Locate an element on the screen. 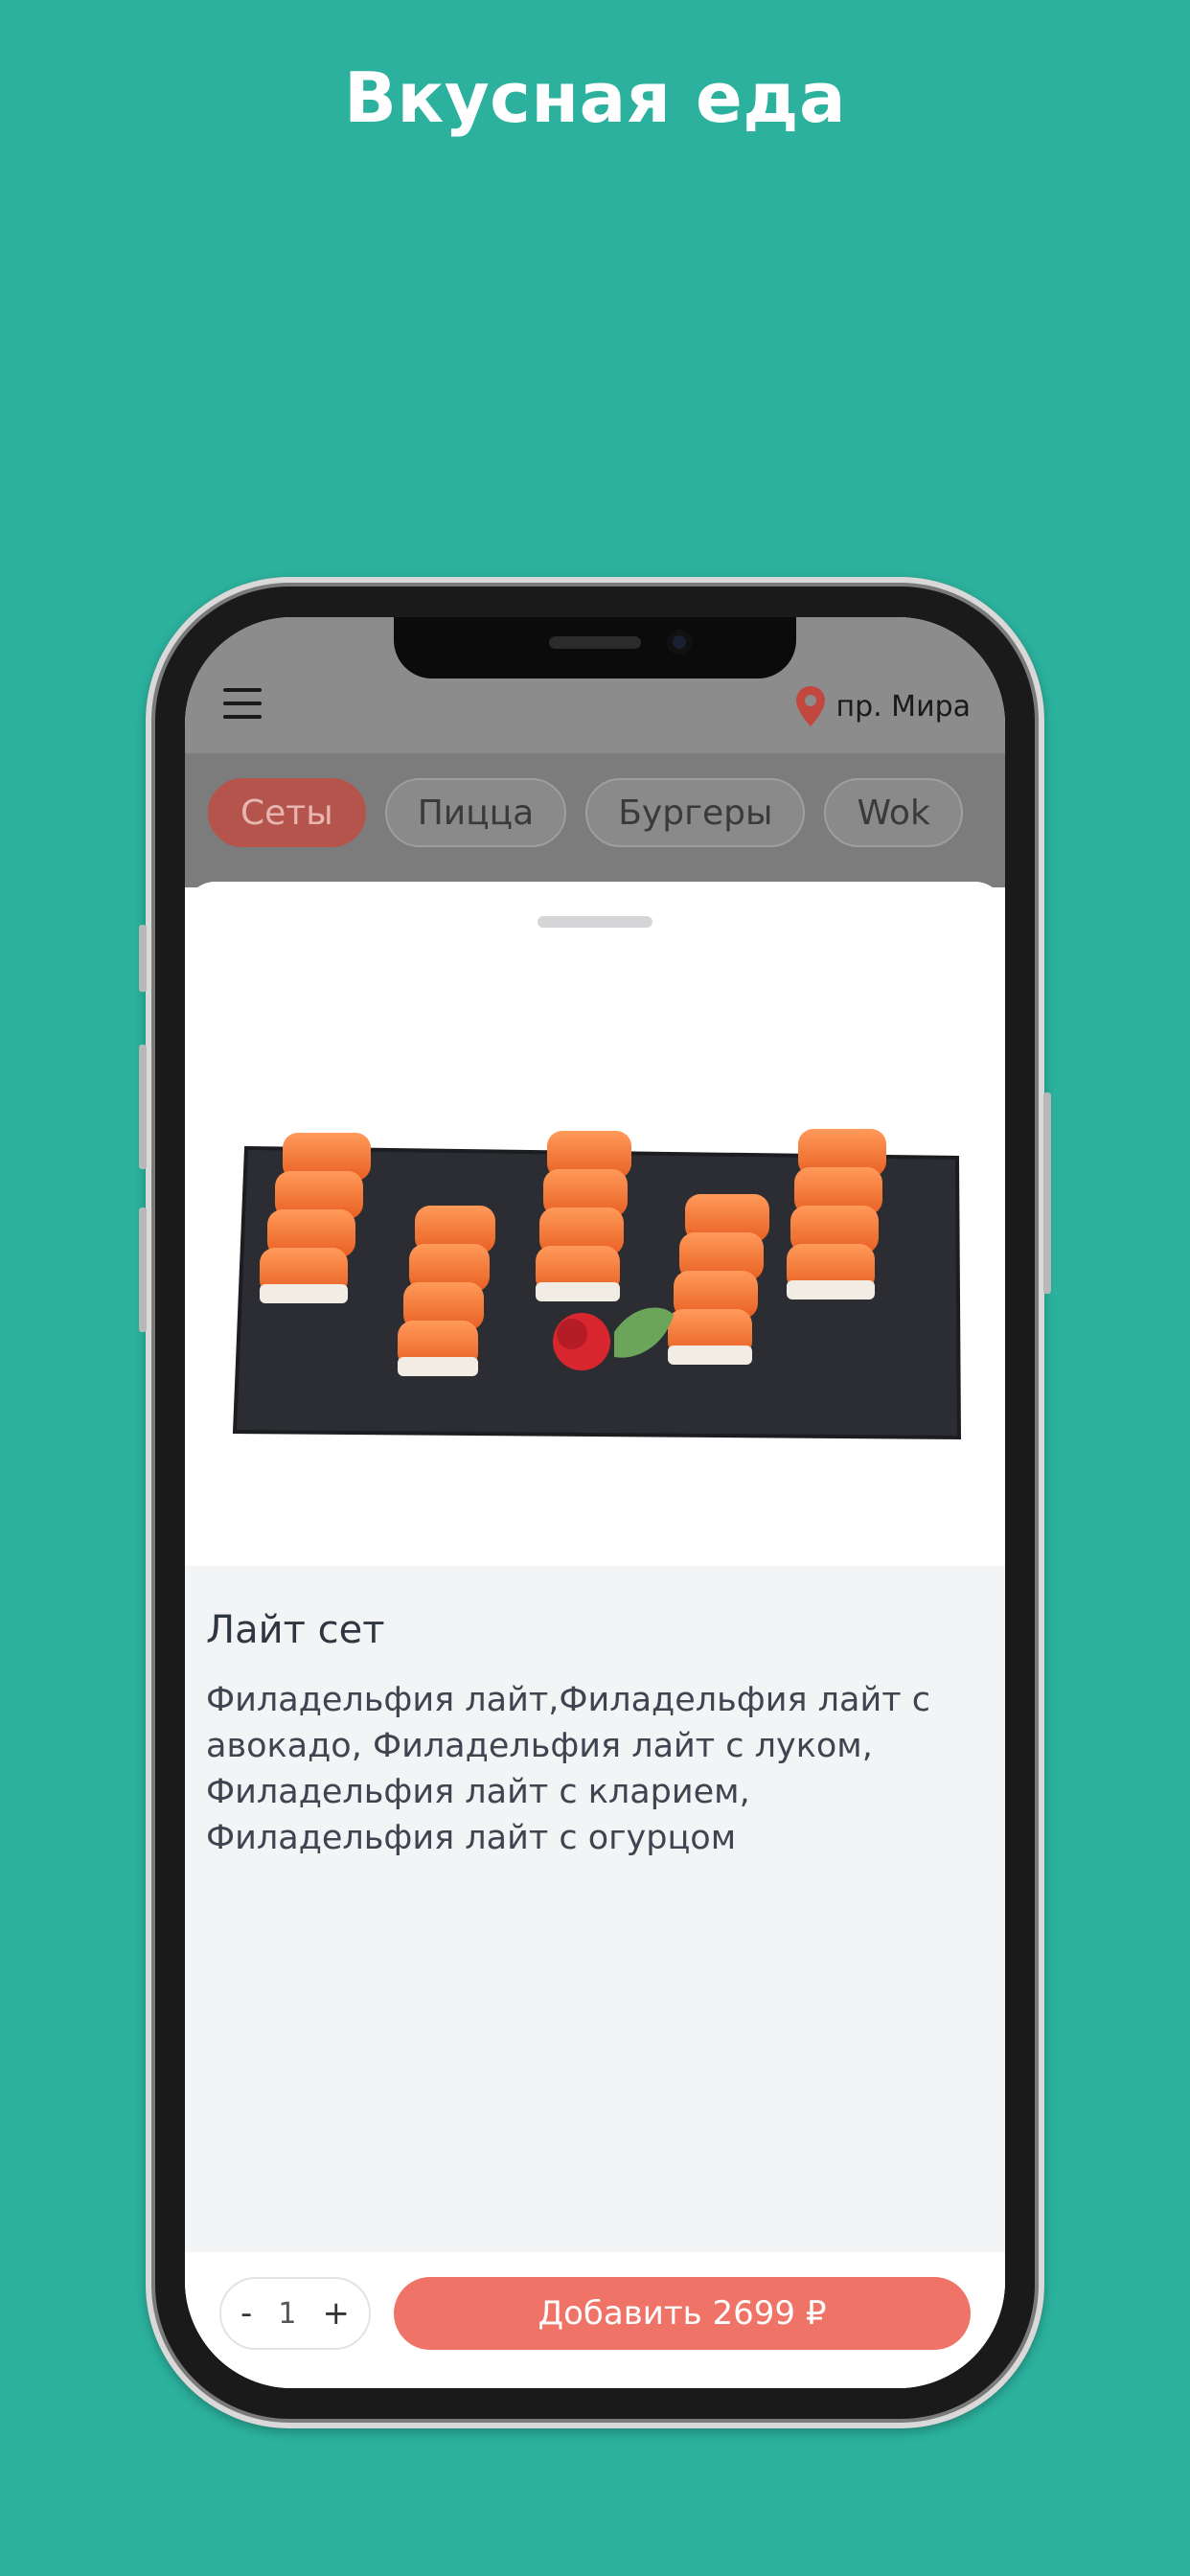 The image size is (1190, 2576). tab-pizza: Пицца is located at coordinates (476, 812).